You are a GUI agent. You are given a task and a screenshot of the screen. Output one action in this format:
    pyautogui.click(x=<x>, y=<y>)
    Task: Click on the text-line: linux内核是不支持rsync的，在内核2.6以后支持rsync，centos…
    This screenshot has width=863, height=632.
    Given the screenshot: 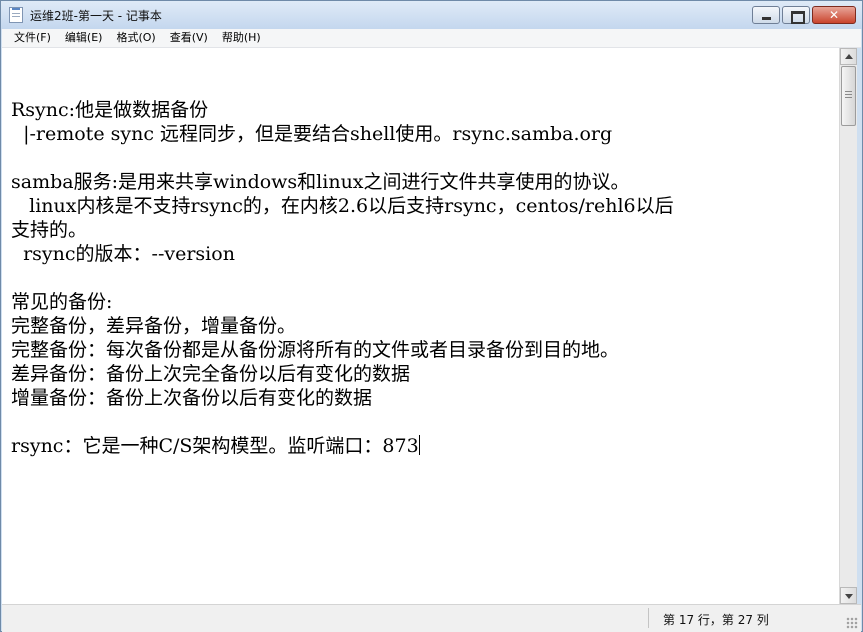 What is the action you would take?
    pyautogui.click(x=342, y=206)
    